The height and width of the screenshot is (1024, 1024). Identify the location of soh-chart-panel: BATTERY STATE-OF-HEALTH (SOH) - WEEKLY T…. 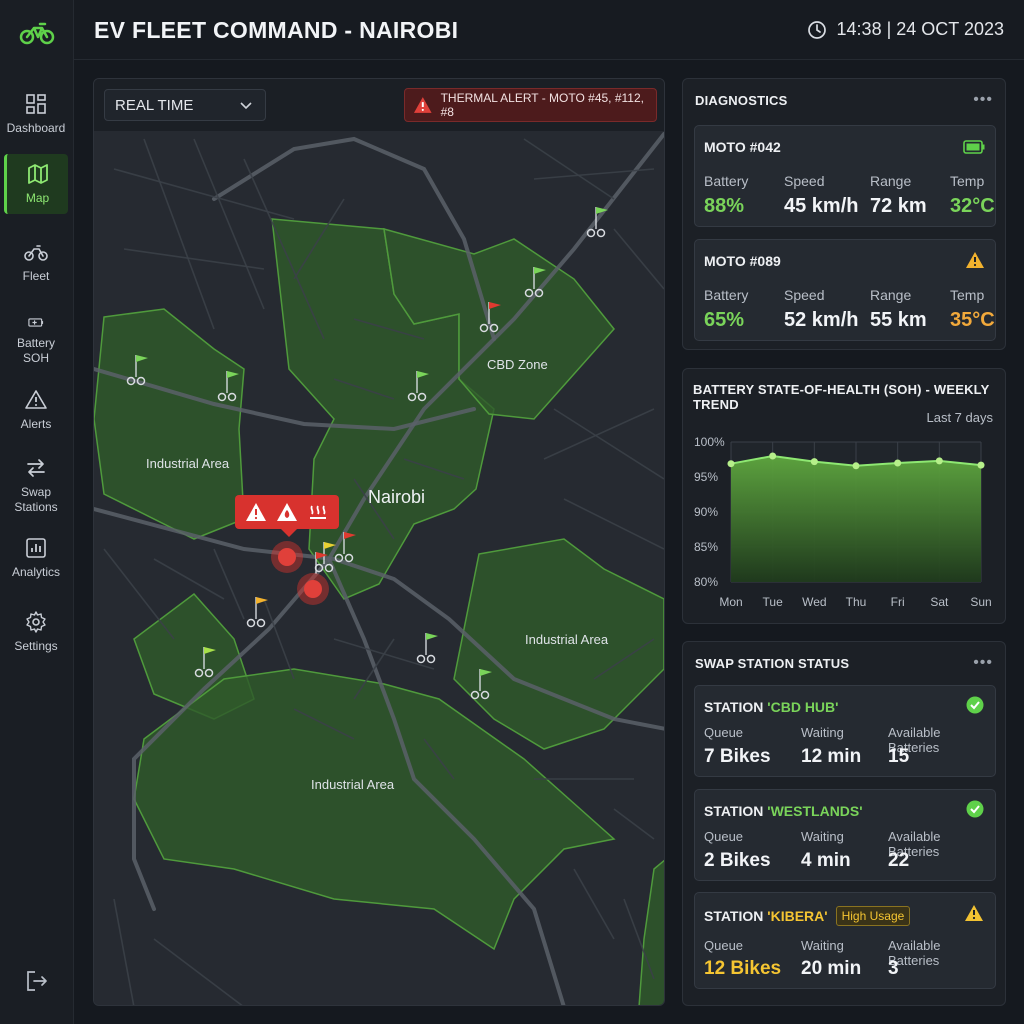
(844, 496).